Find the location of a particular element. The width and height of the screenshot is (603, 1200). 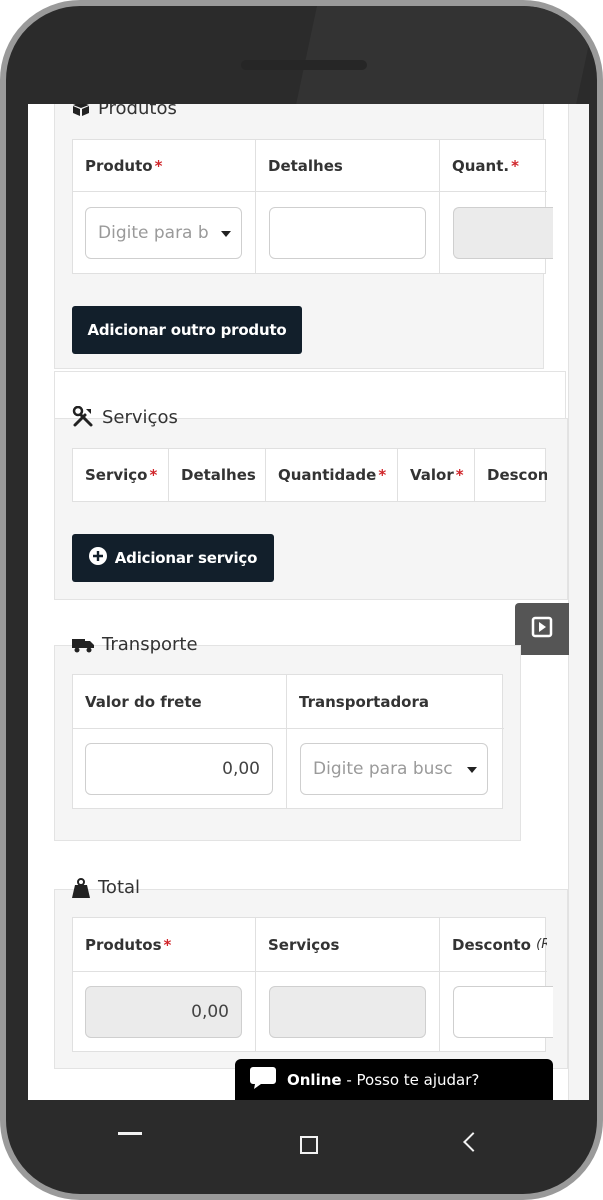

total-section-title: Total is located at coordinates (106, 887).